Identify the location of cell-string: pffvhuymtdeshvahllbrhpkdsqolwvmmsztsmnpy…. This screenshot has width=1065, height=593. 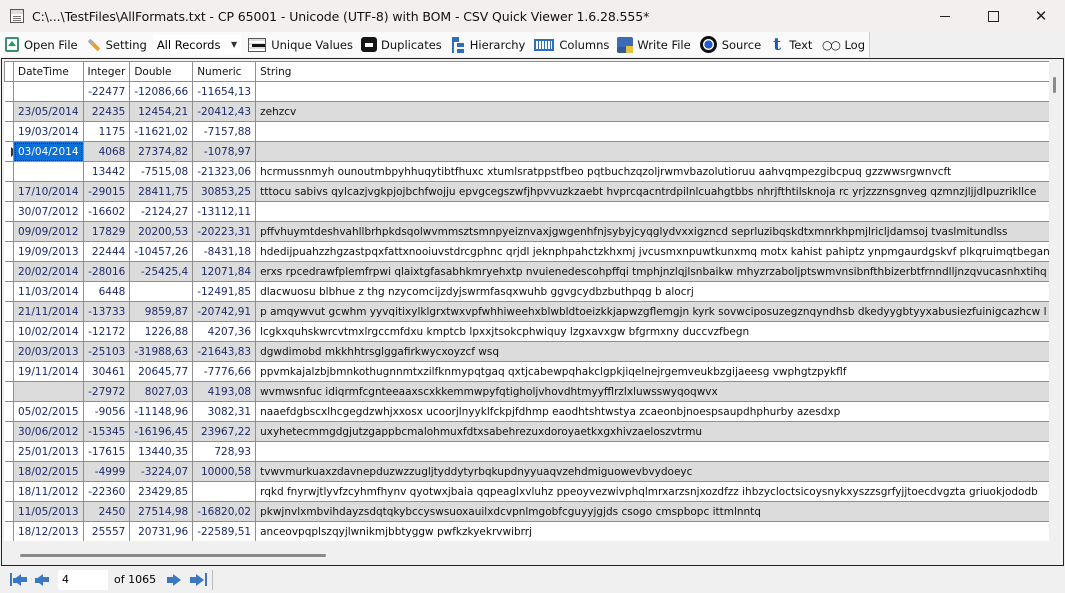
(652, 231).